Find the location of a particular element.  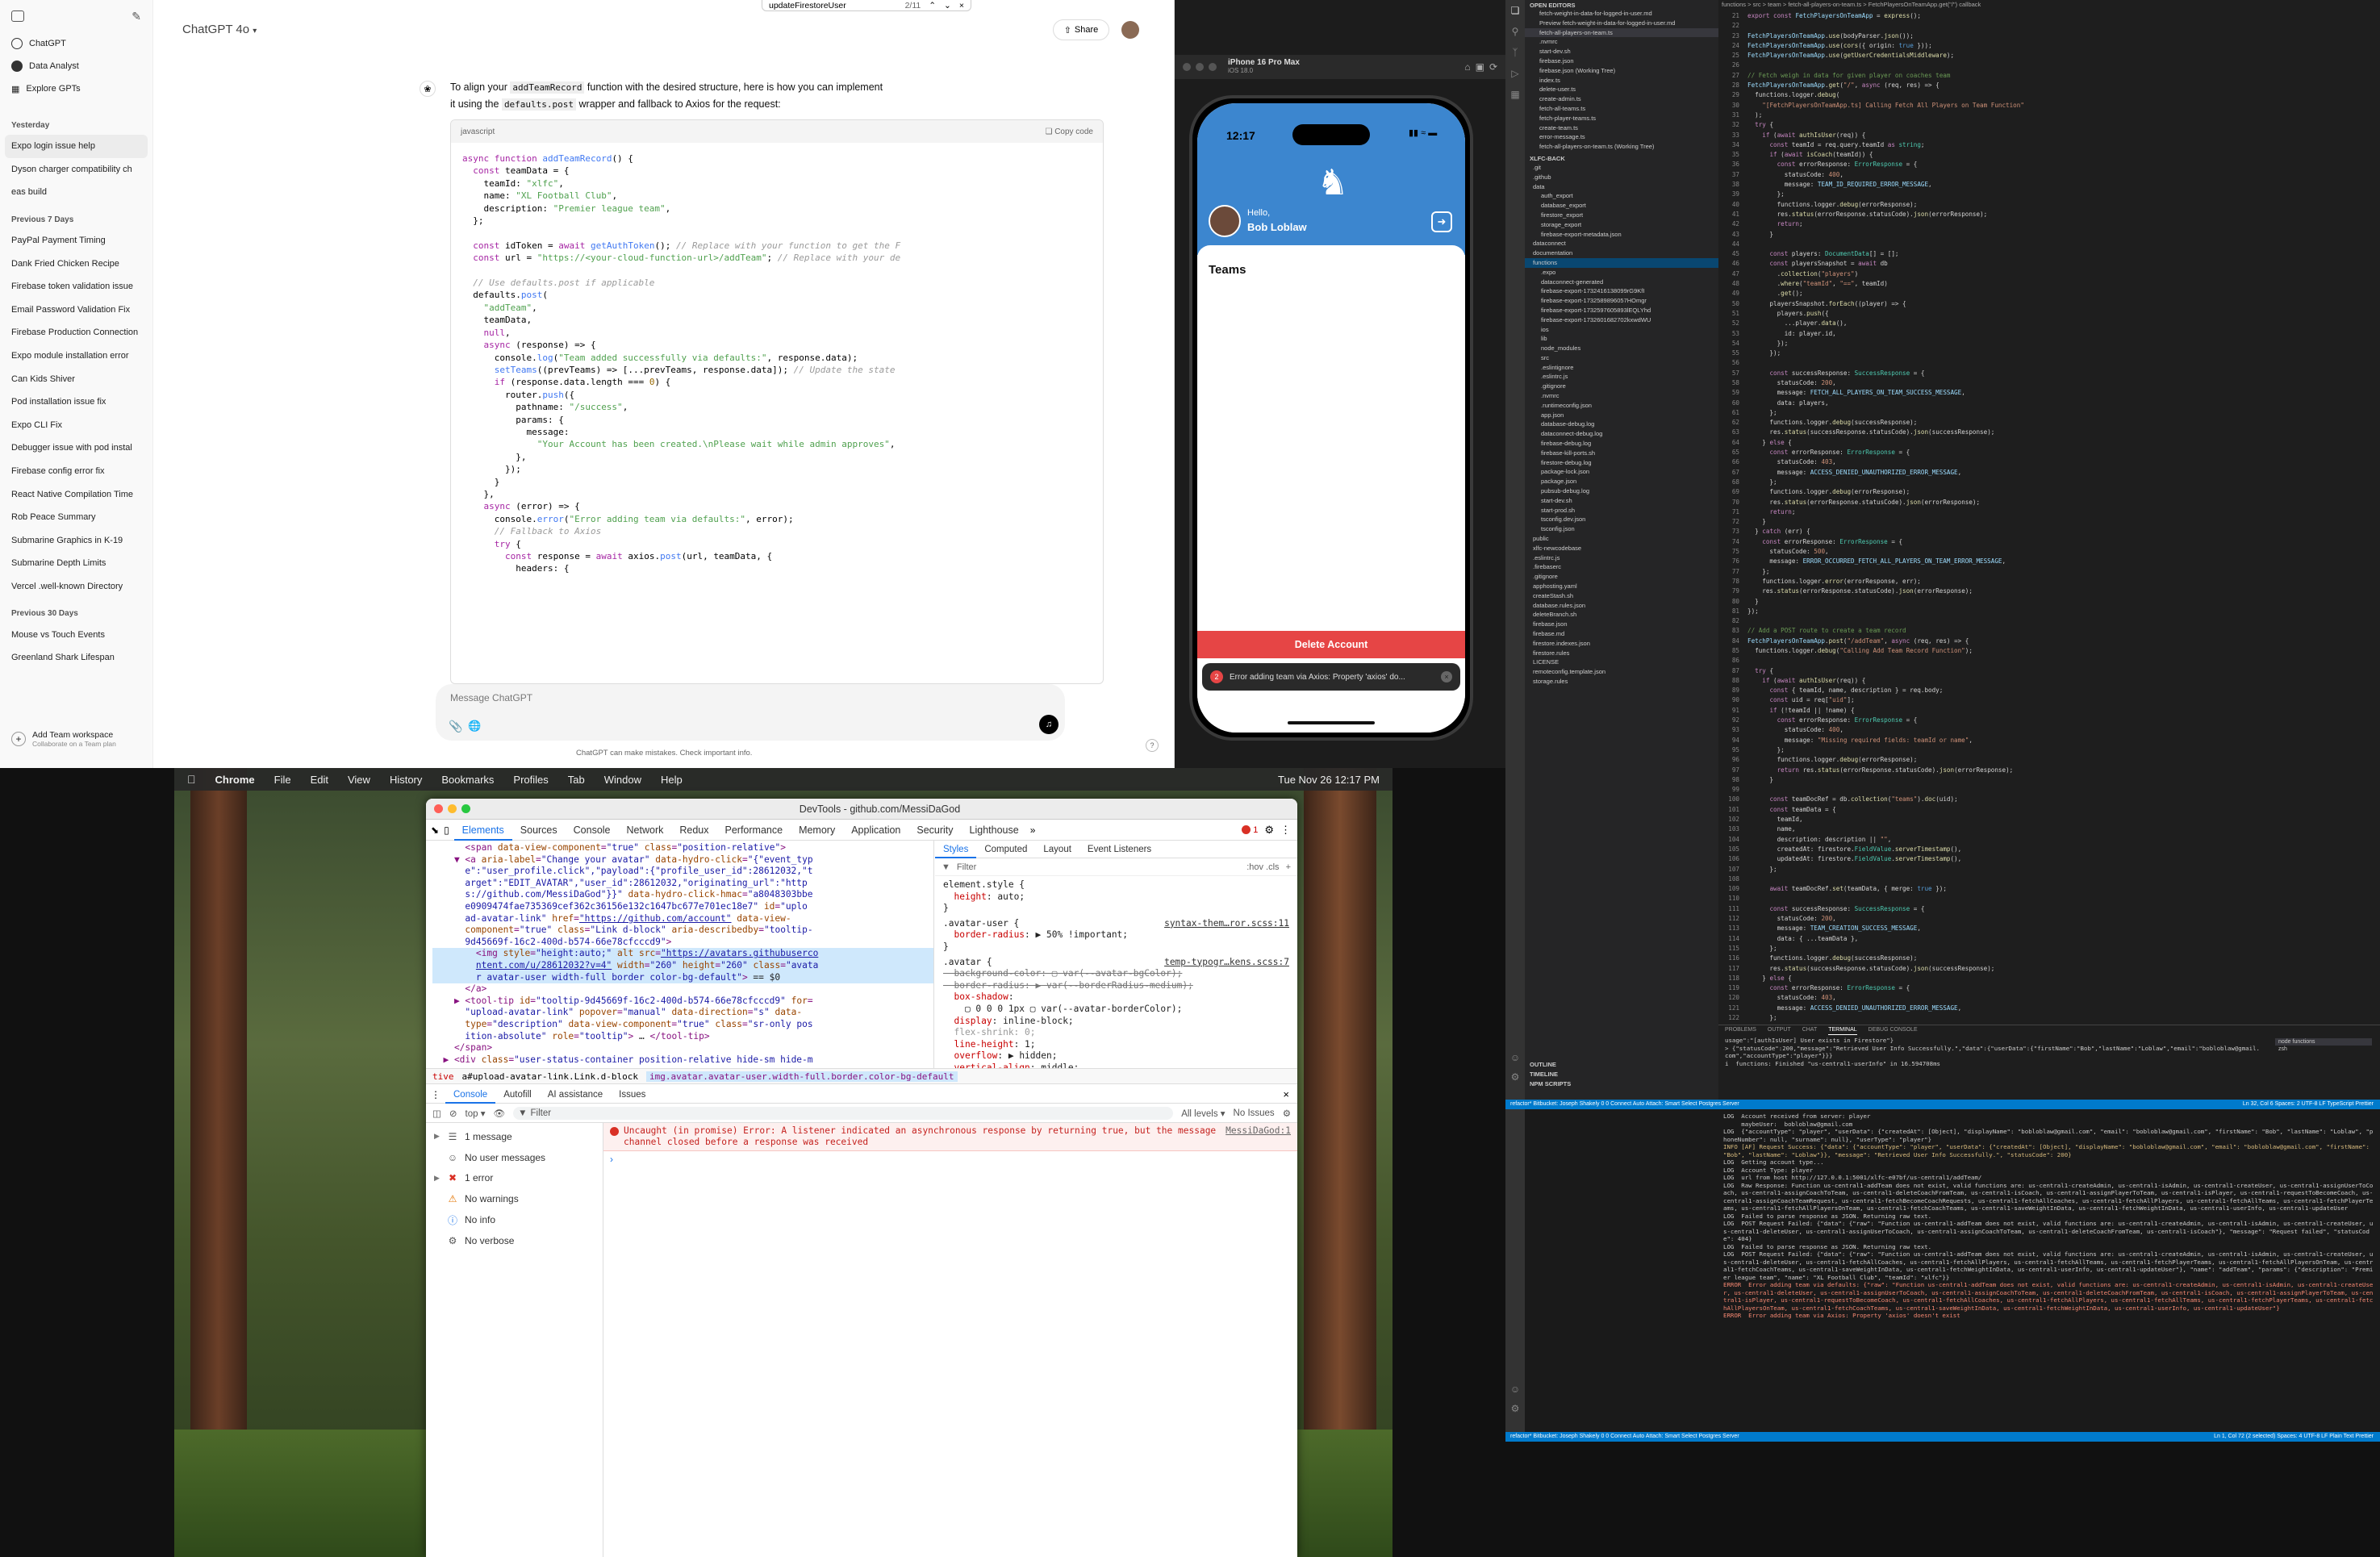

styles-filter-input: Filter is located at coordinates (1099, 867).